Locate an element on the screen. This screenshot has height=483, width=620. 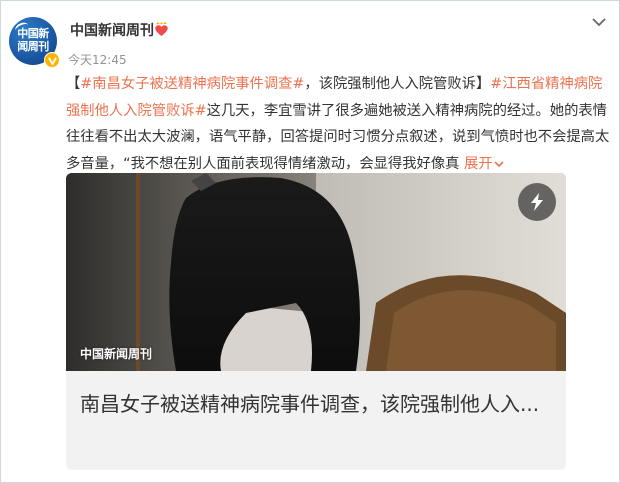
expand-link: 展开 is located at coordinates (484, 164).